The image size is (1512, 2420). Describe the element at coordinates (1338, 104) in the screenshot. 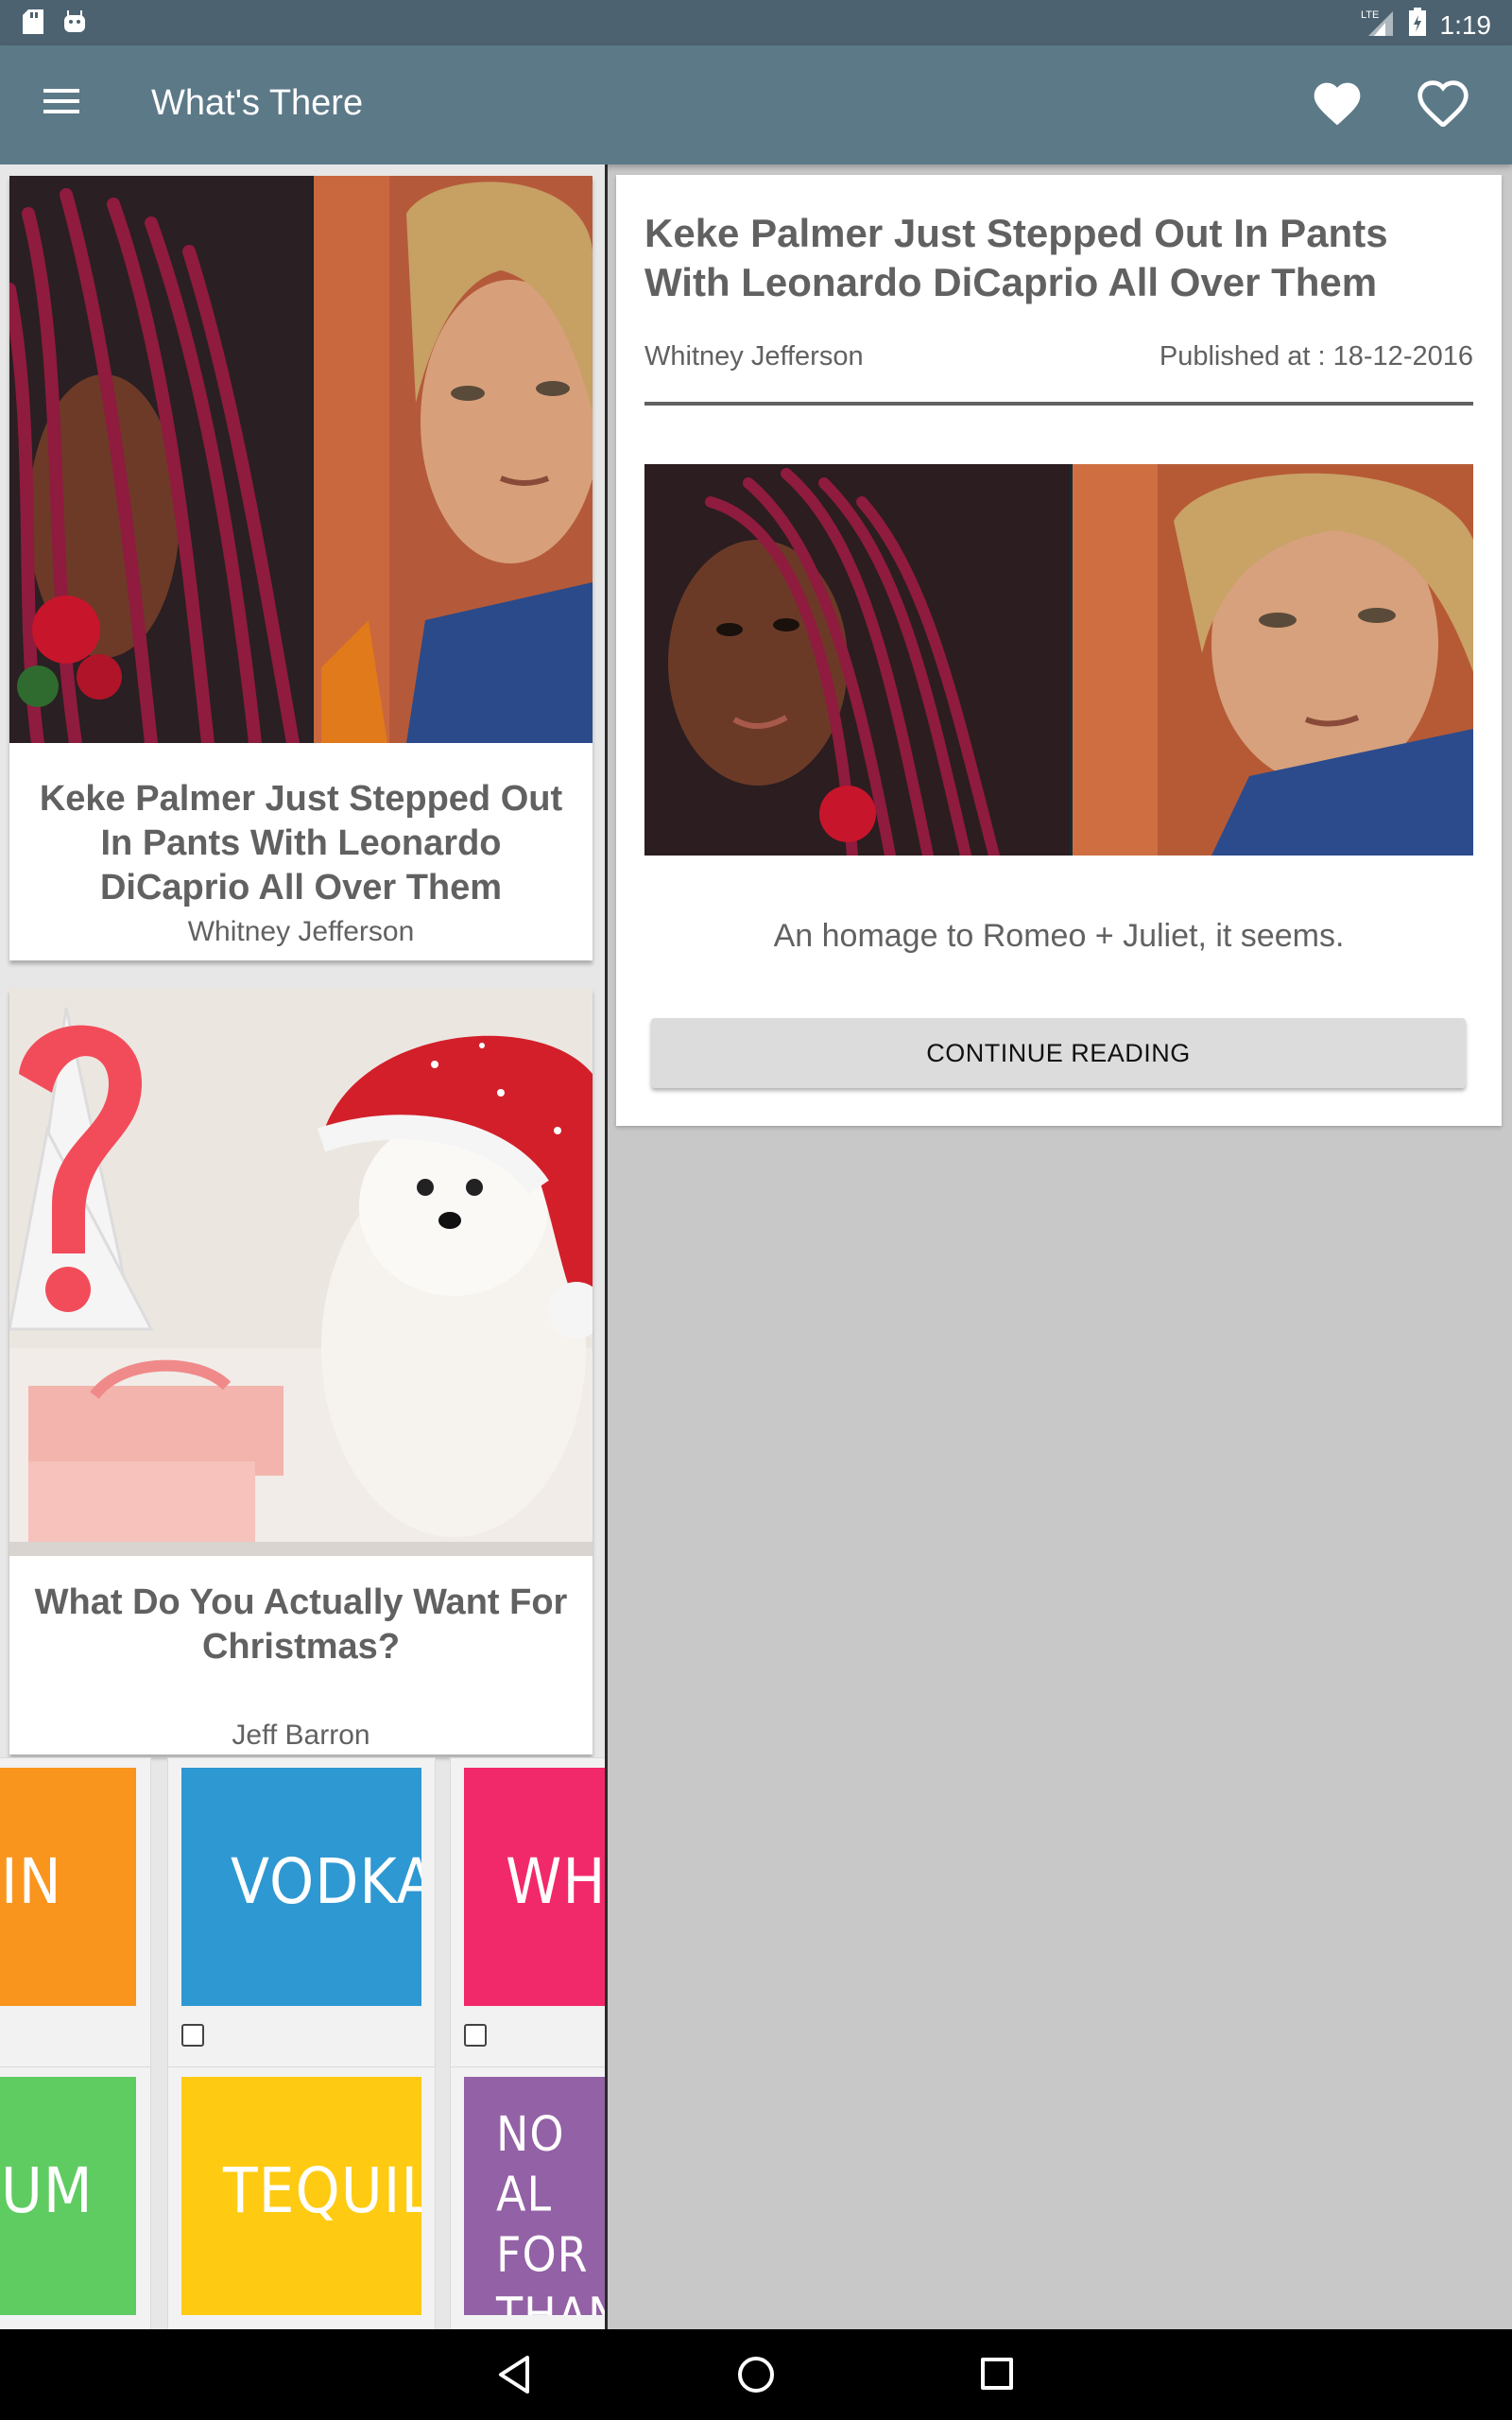

I see `favorites-heart-filled-icon` at that location.